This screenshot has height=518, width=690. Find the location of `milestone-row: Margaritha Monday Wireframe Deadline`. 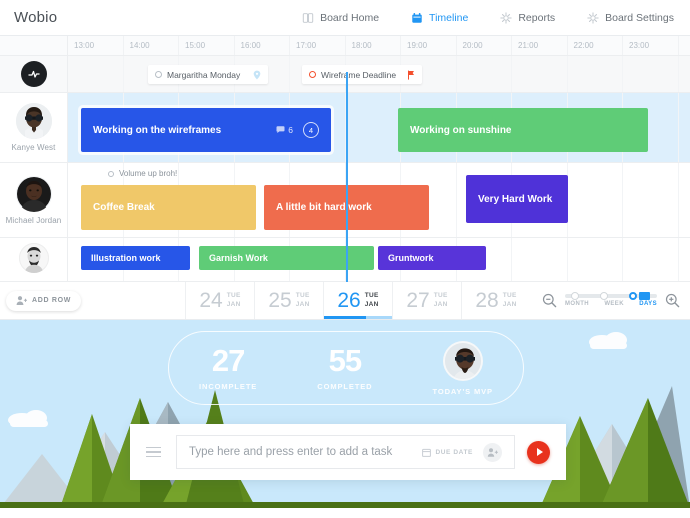

milestone-row: Margaritha Monday Wireframe Deadline is located at coordinates (345, 74).